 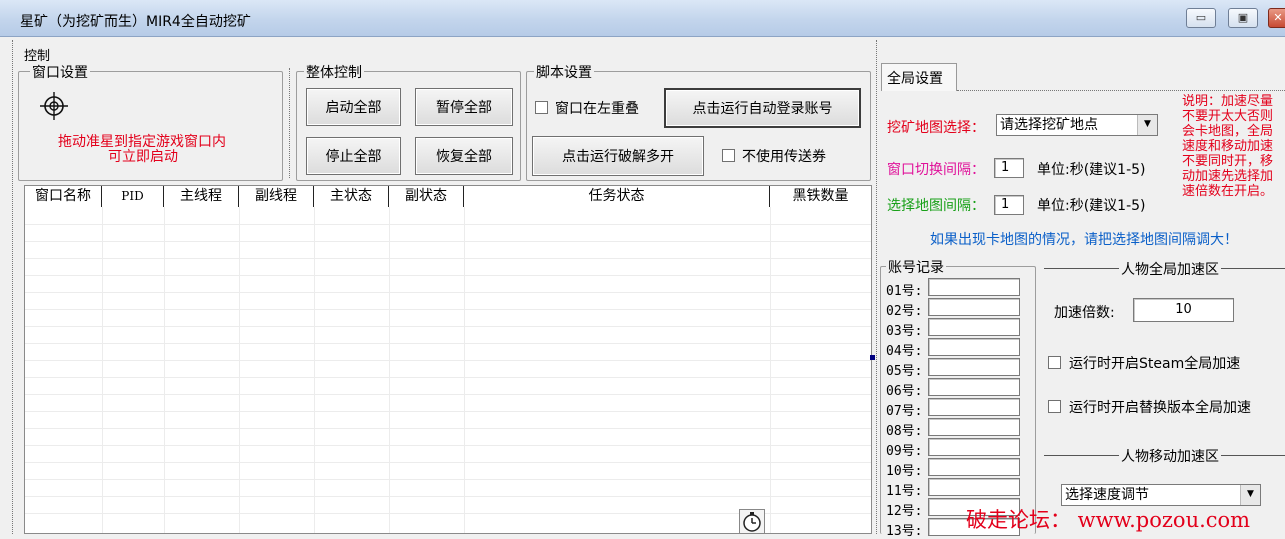 What do you see at coordinates (1009, 168) in the screenshot?
I see `window-interval-input: 1` at bounding box center [1009, 168].